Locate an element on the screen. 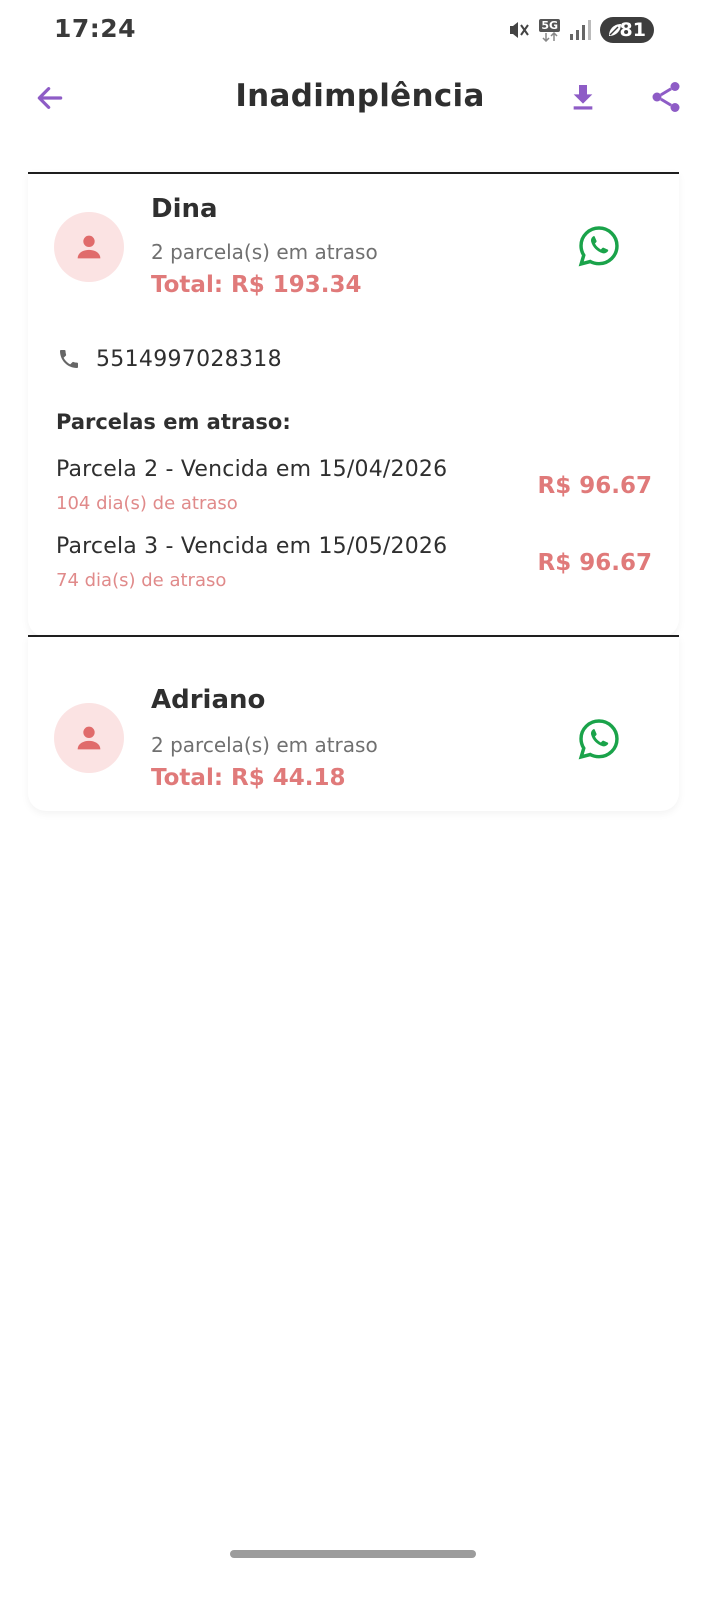  battery-saver-icon is located at coordinates (615, 30).